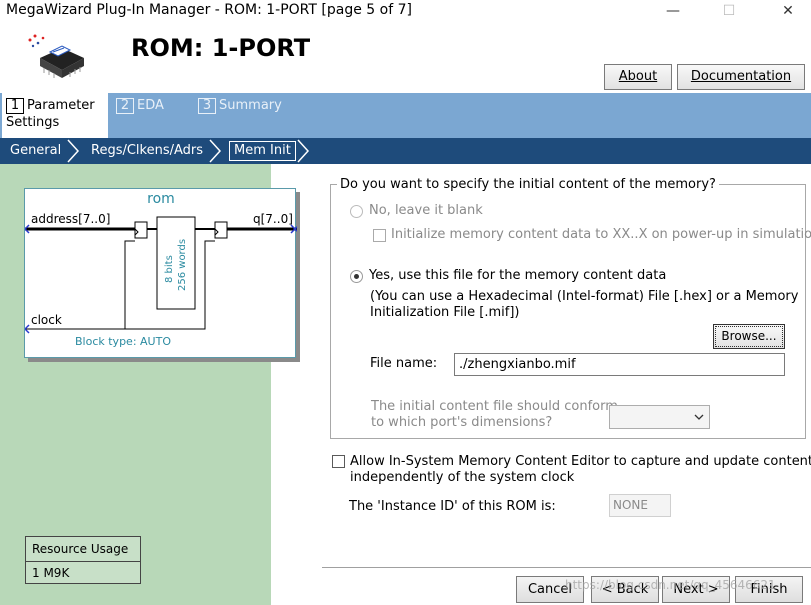  I want to click on init-xx-checkbox, so click(379, 235).